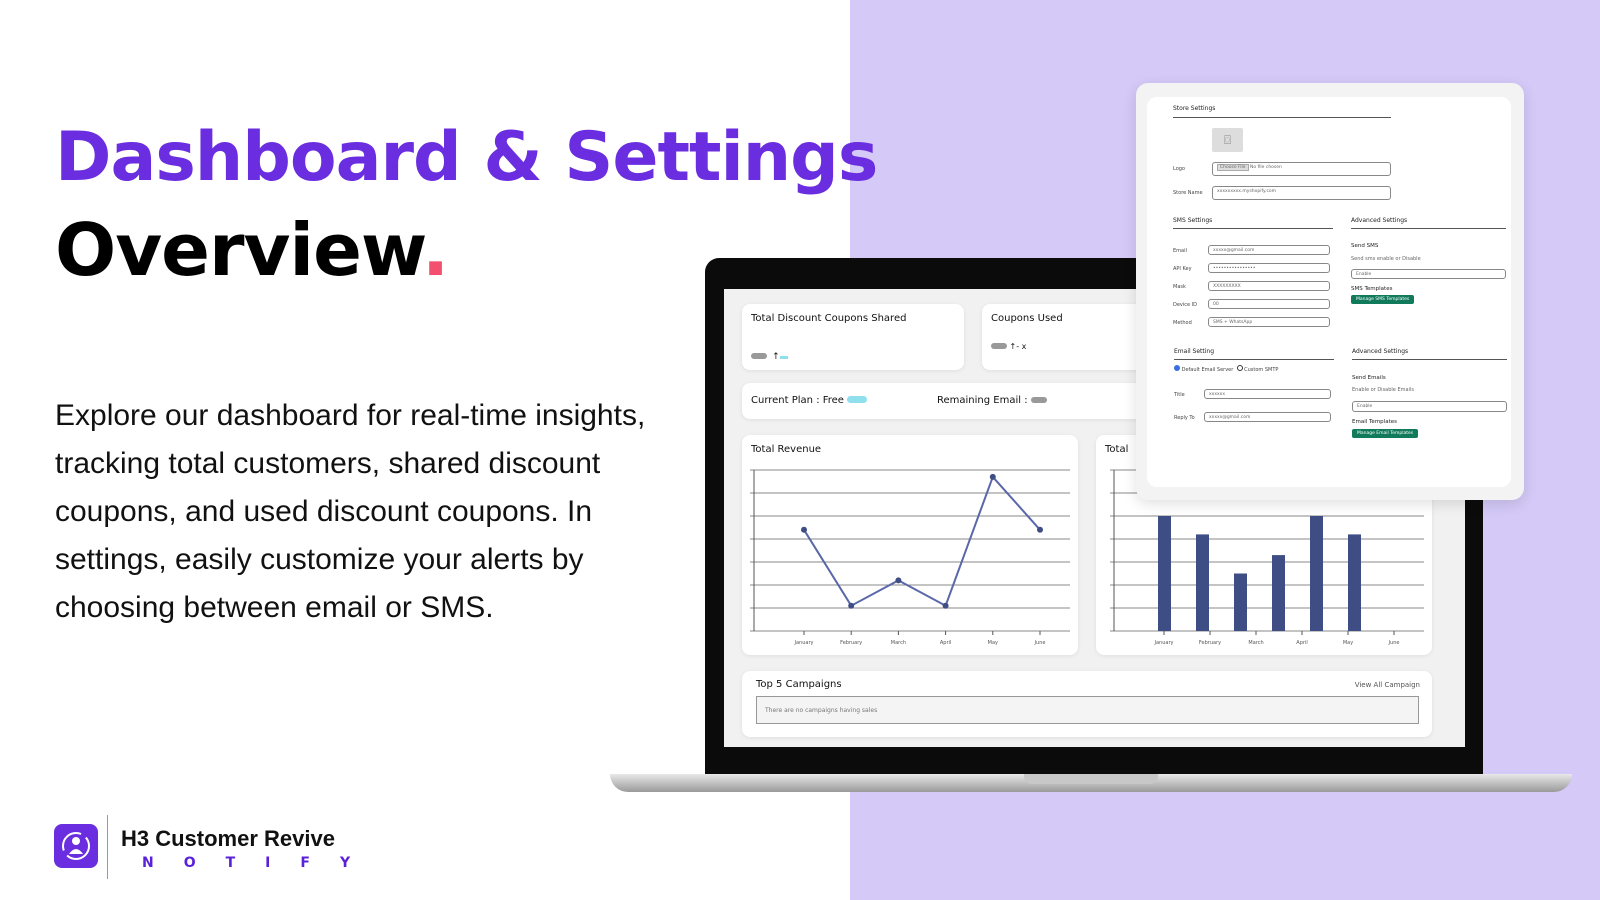  I want to click on store-name-input: xxxxxxxxx.myshopify.com, so click(1301, 193).